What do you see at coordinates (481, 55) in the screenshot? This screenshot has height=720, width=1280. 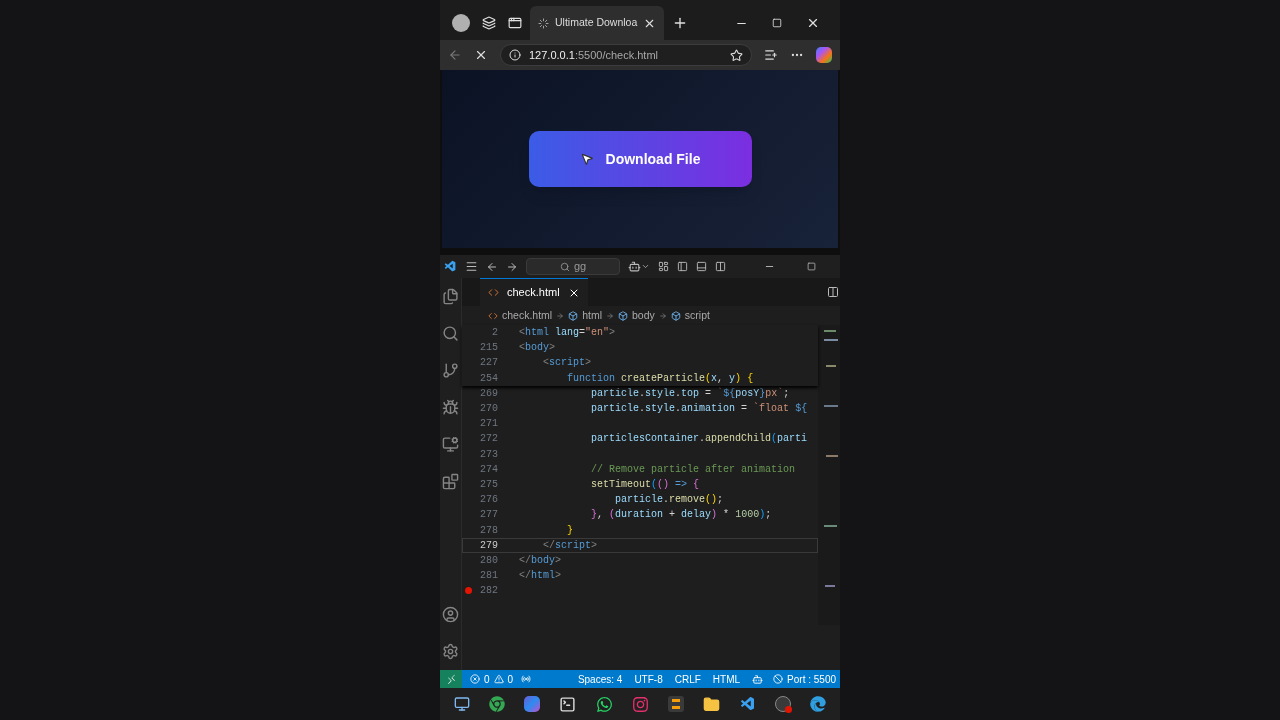 I see `stop-icon` at bounding box center [481, 55].